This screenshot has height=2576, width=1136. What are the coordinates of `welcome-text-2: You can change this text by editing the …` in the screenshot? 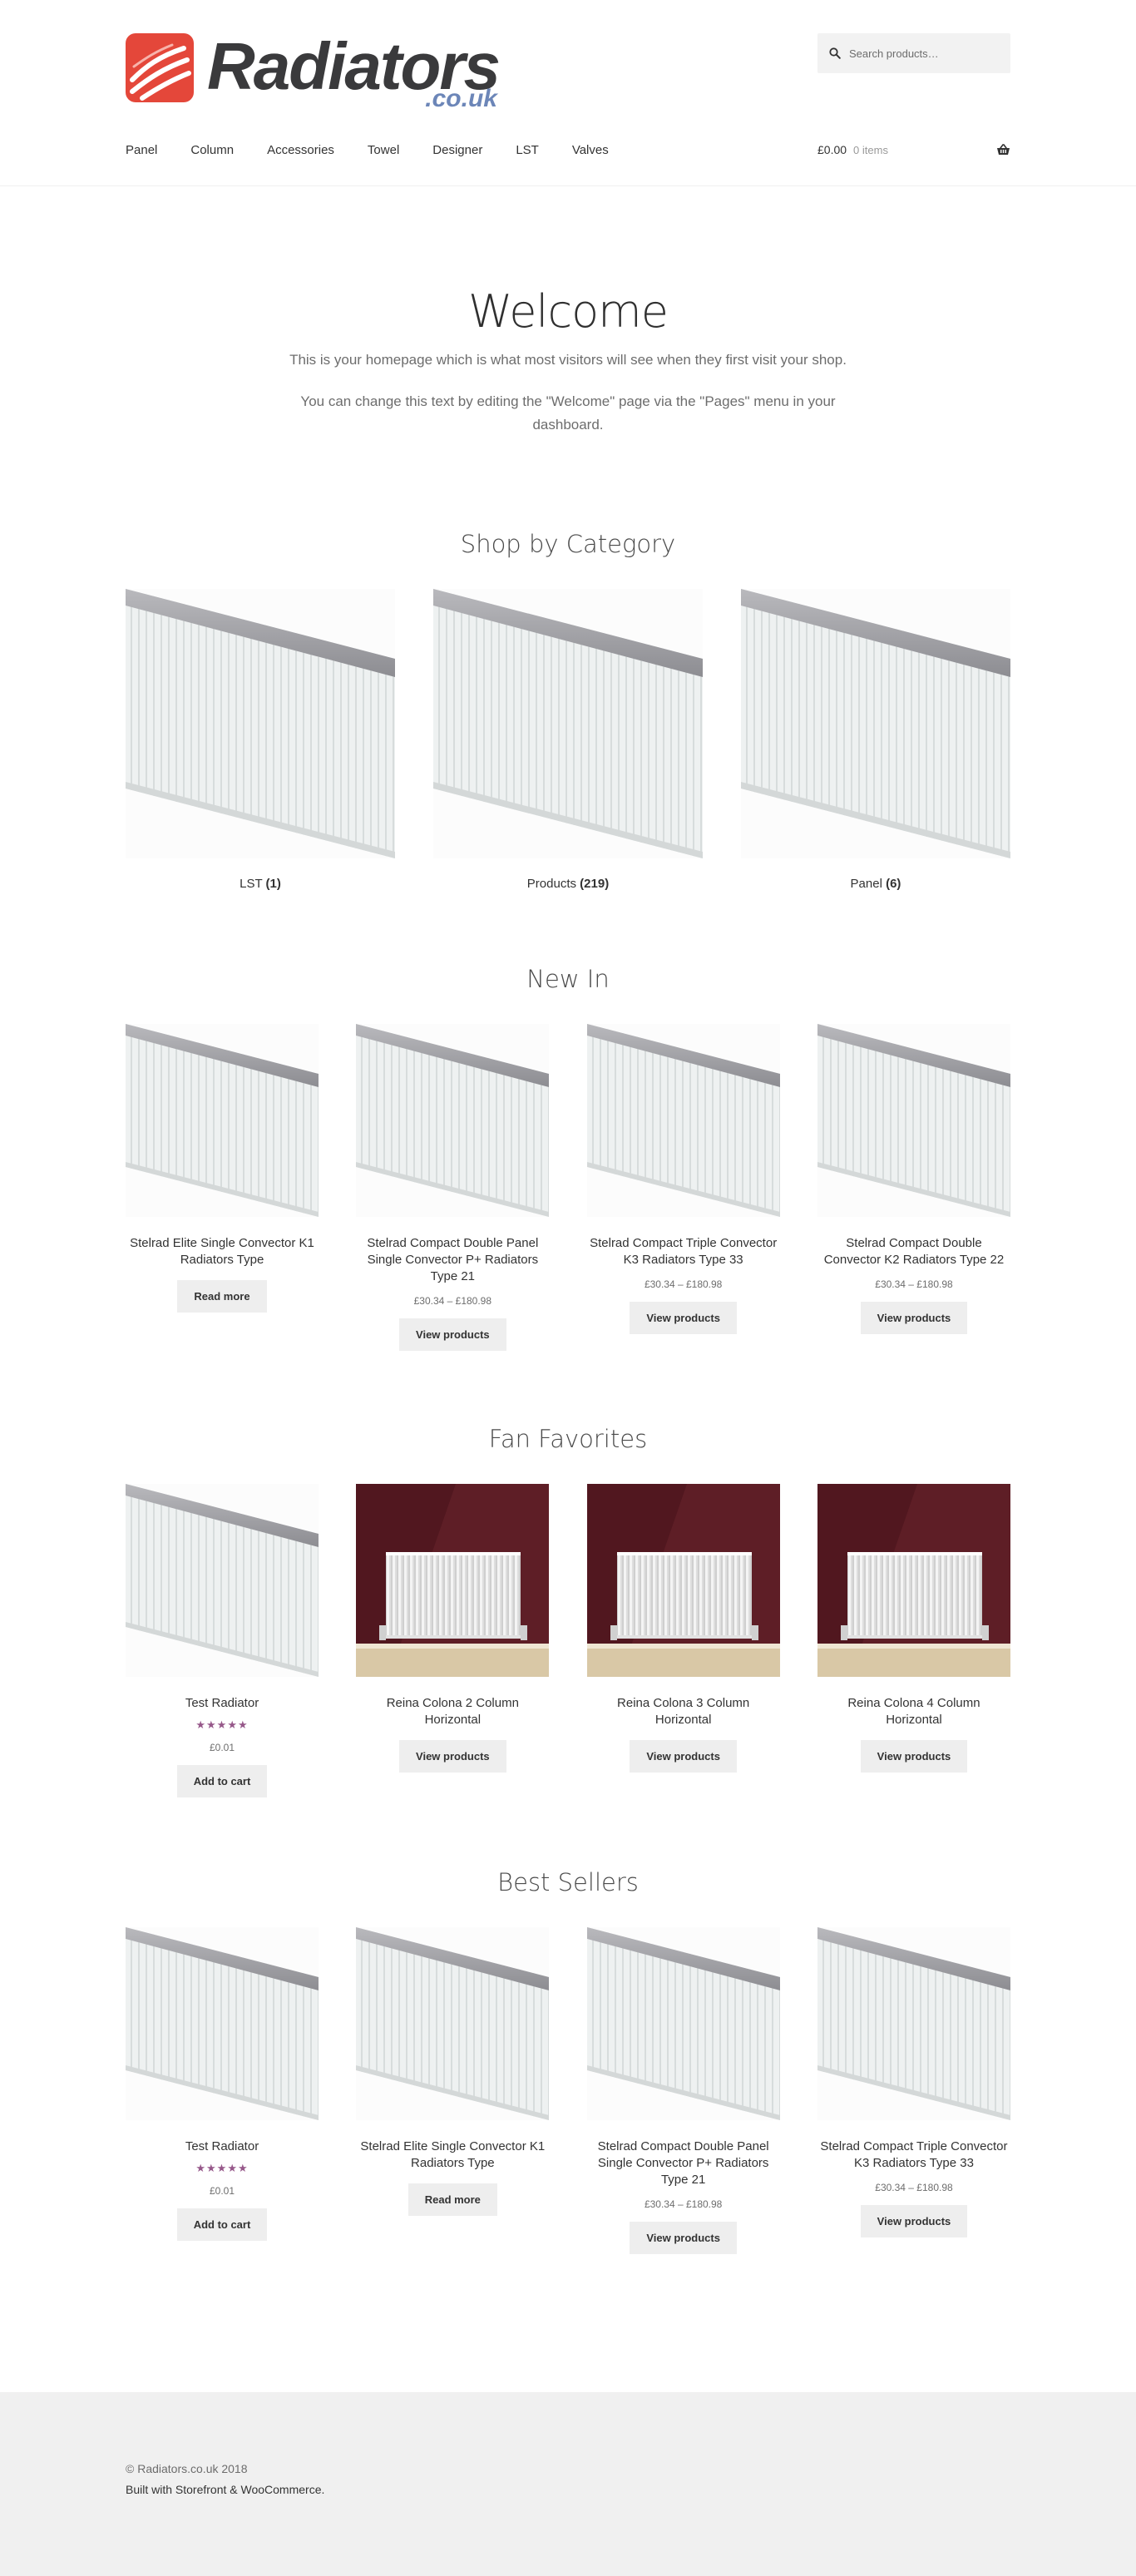 It's located at (568, 413).